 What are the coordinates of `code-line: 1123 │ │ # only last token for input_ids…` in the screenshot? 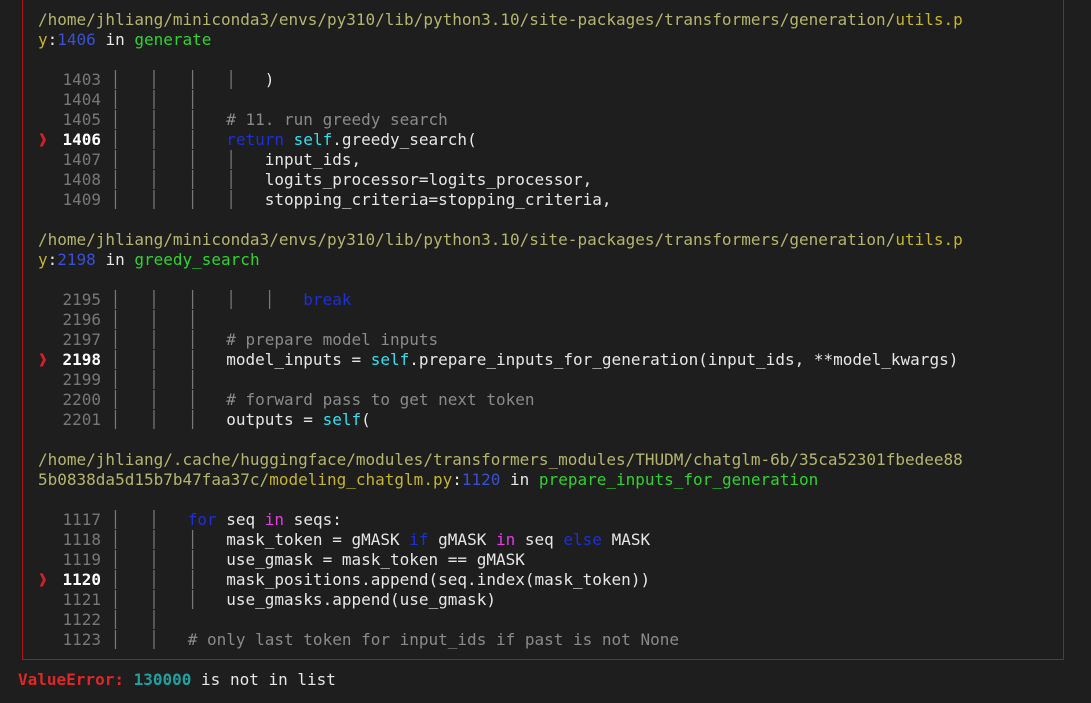 It's located at (370, 639).